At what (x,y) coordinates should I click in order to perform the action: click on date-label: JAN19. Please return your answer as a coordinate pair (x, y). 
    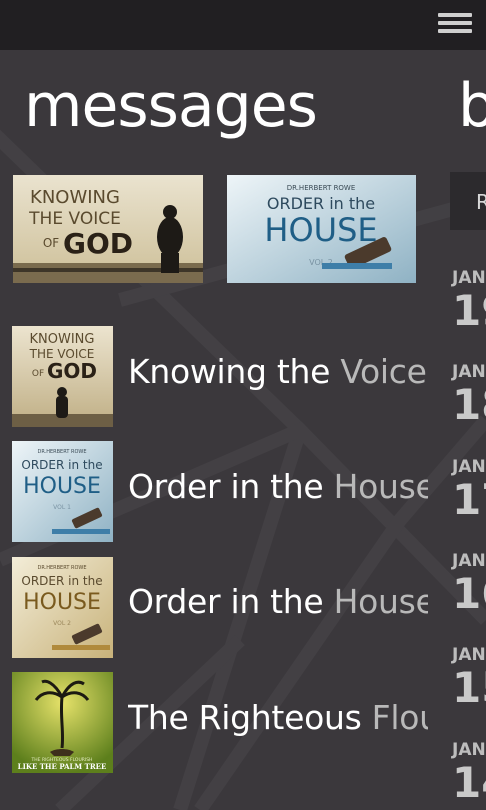
    Looking at the image, I should click on (469, 301).